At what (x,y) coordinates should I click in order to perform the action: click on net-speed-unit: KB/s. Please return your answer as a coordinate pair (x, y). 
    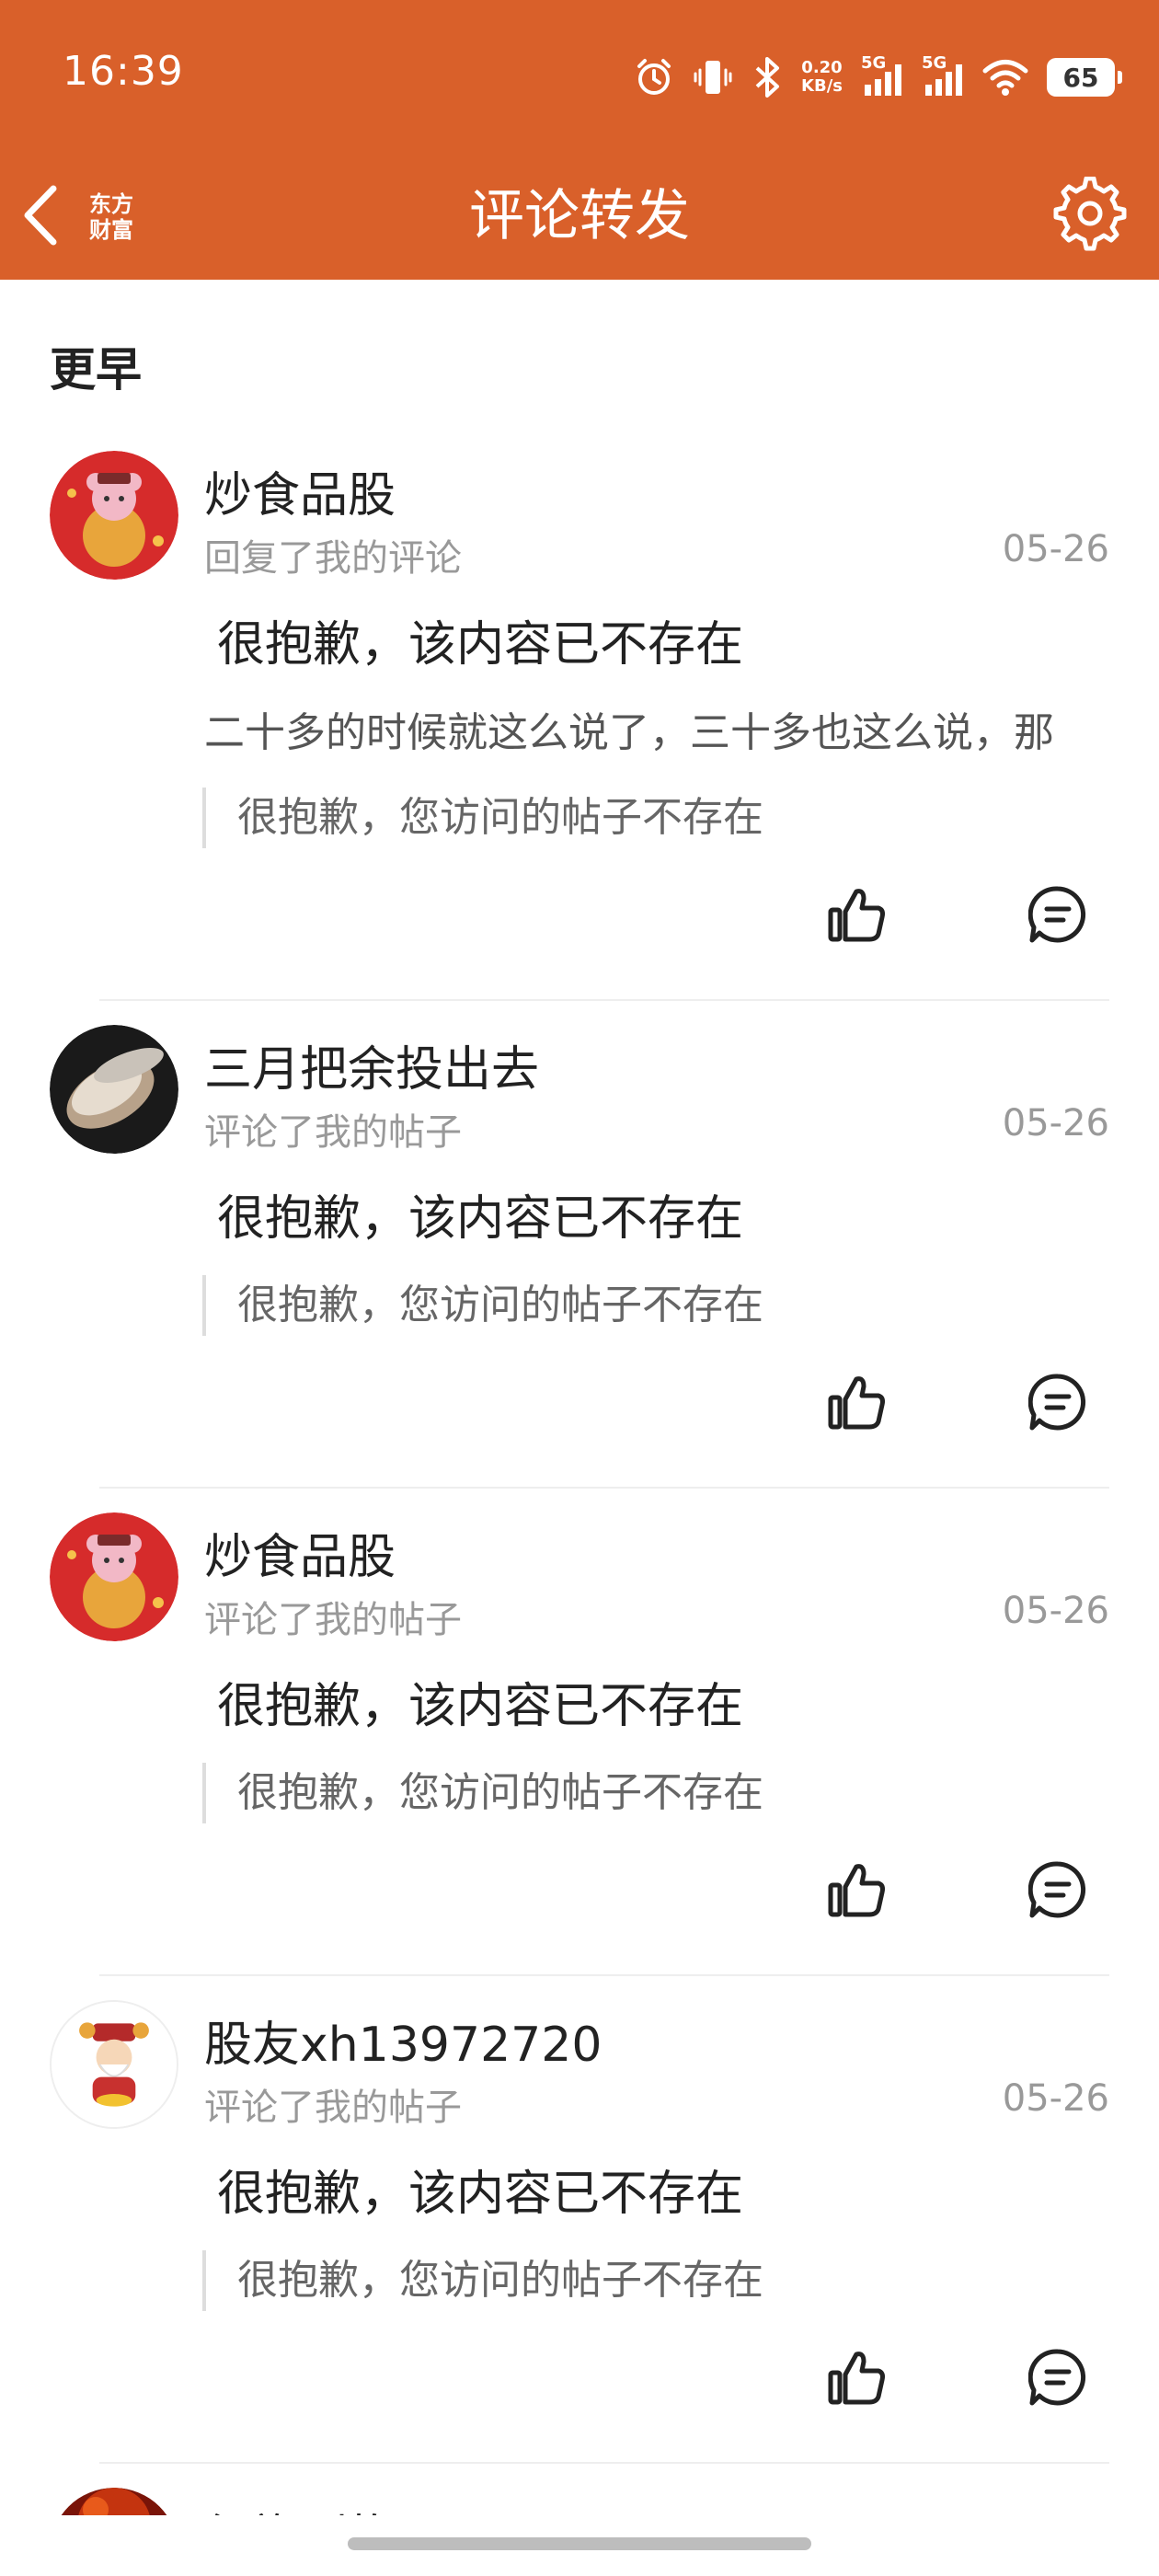
    Looking at the image, I should click on (822, 86).